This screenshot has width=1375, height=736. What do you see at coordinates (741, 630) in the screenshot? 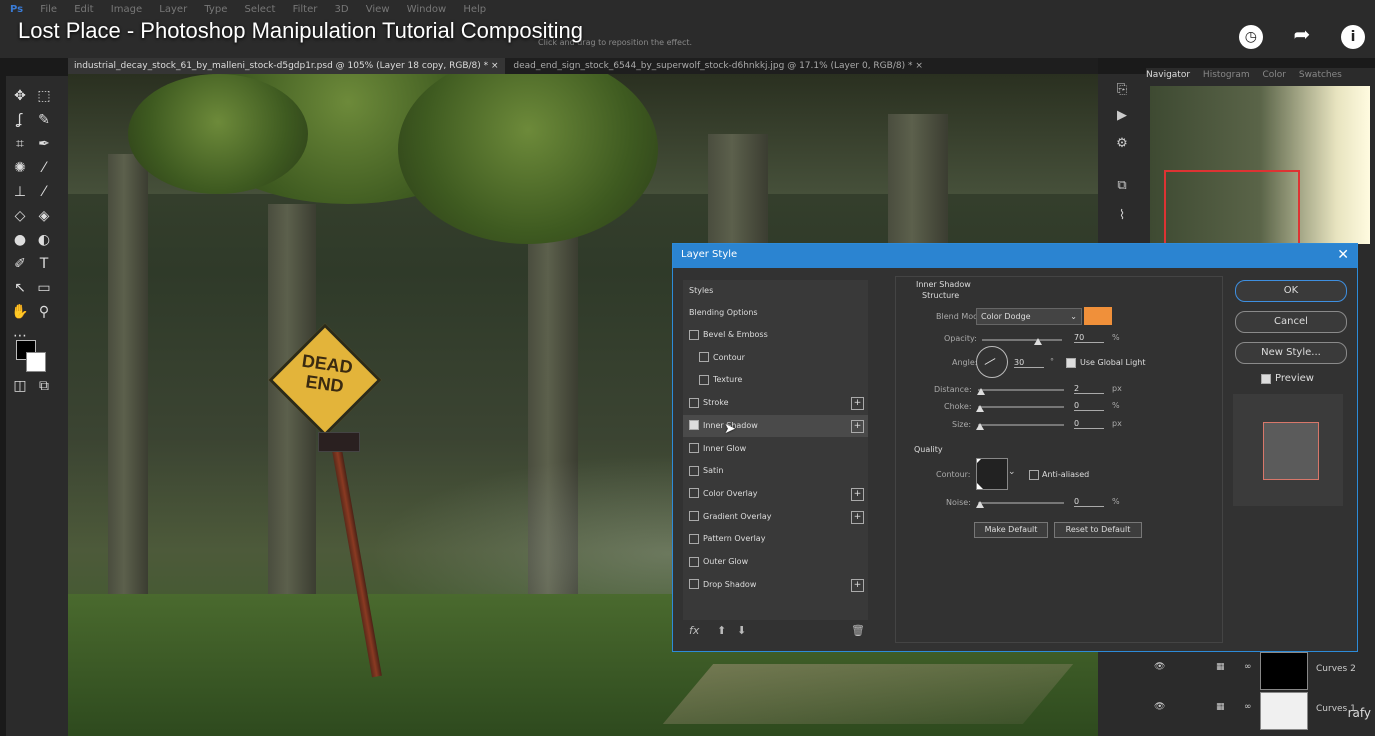
I see `move-down-icon: ⬇` at bounding box center [741, 630].